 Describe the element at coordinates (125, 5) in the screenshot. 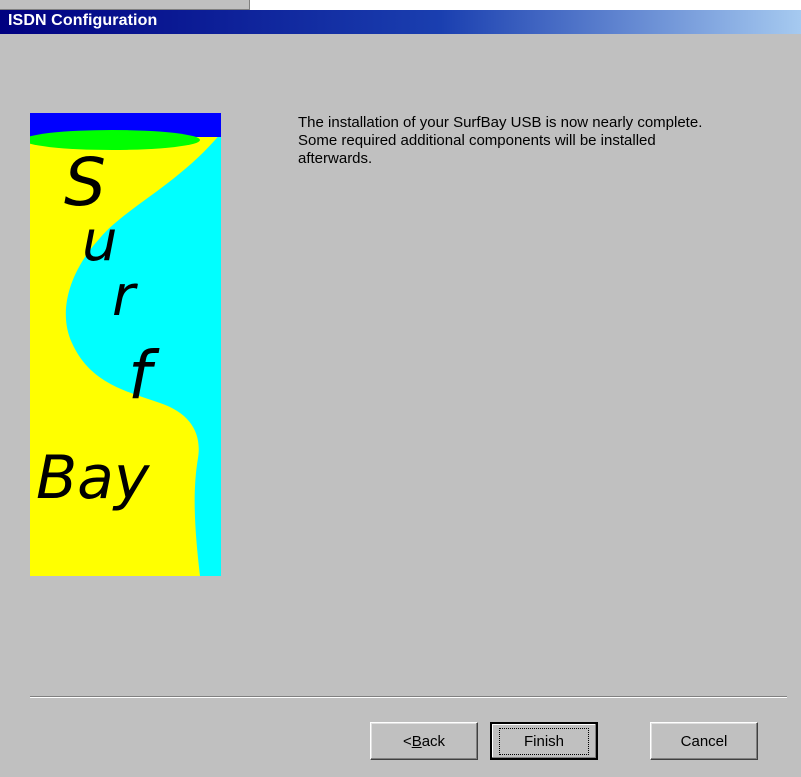

I see `top-tab` at that location.